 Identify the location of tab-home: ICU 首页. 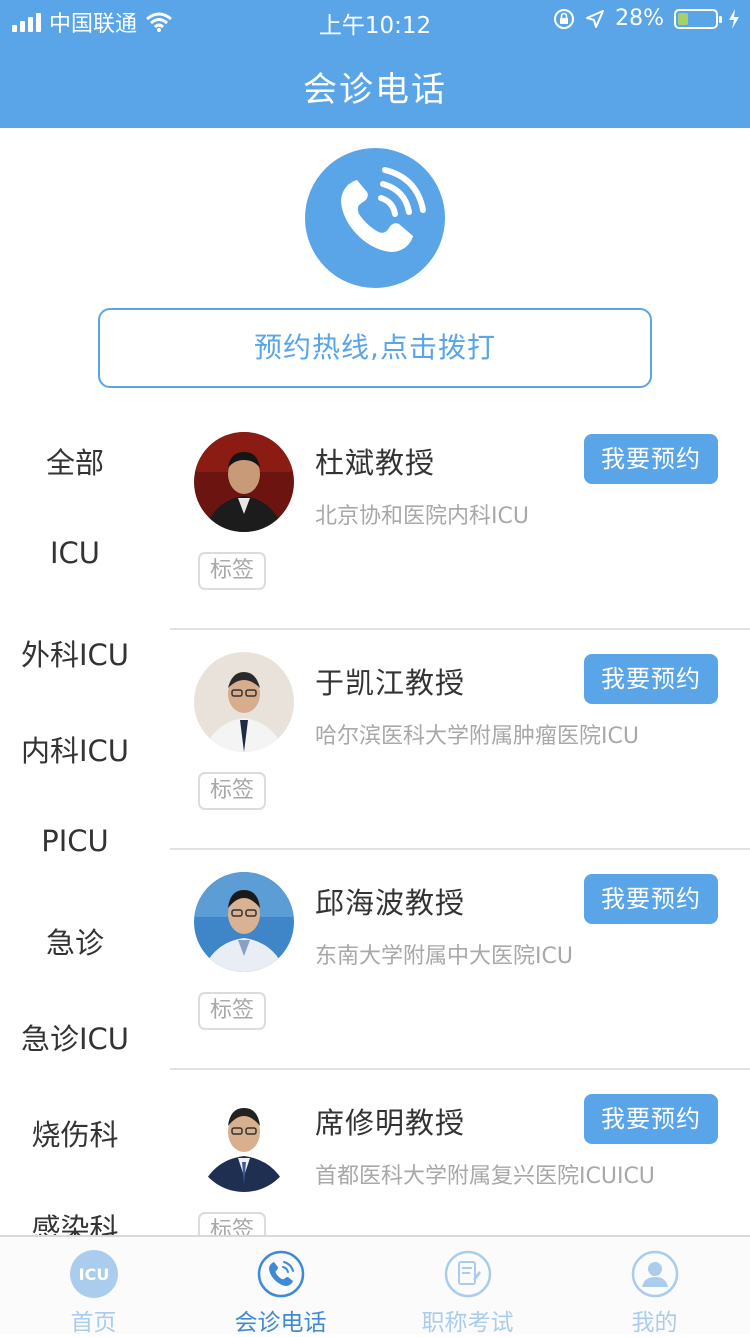
(93, 1286).